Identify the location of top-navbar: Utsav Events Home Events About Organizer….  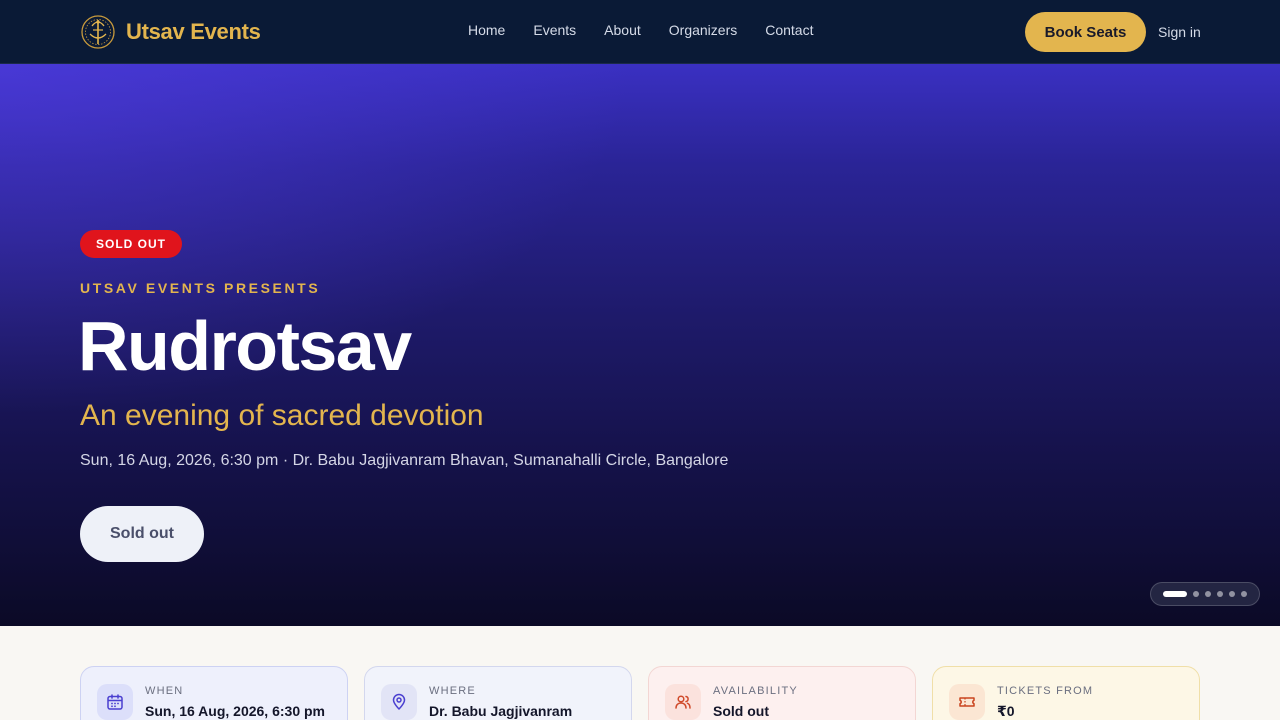
(640, 32).